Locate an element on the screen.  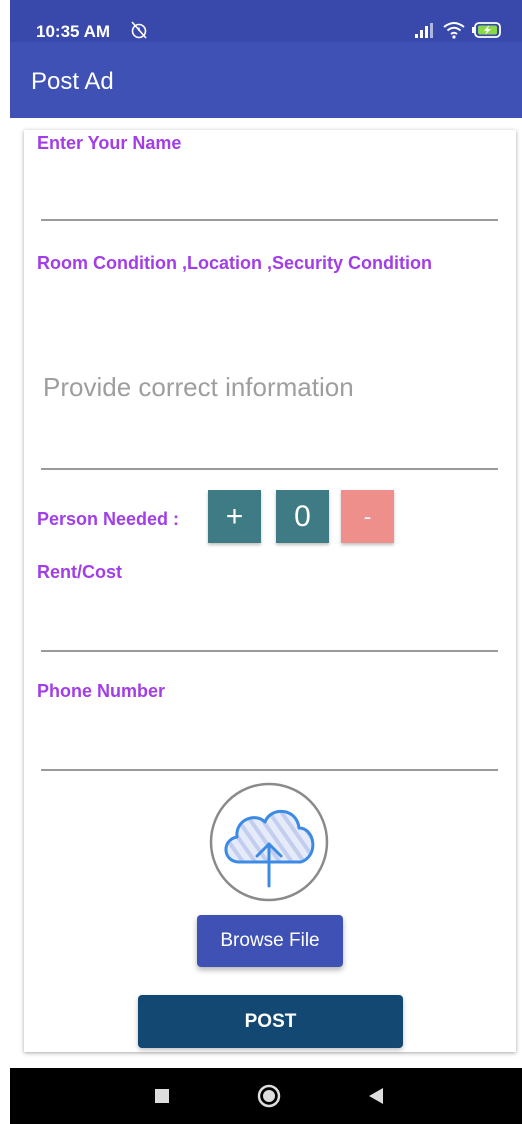
status-time: 10:35 AM is located at coordinates (73, 31).